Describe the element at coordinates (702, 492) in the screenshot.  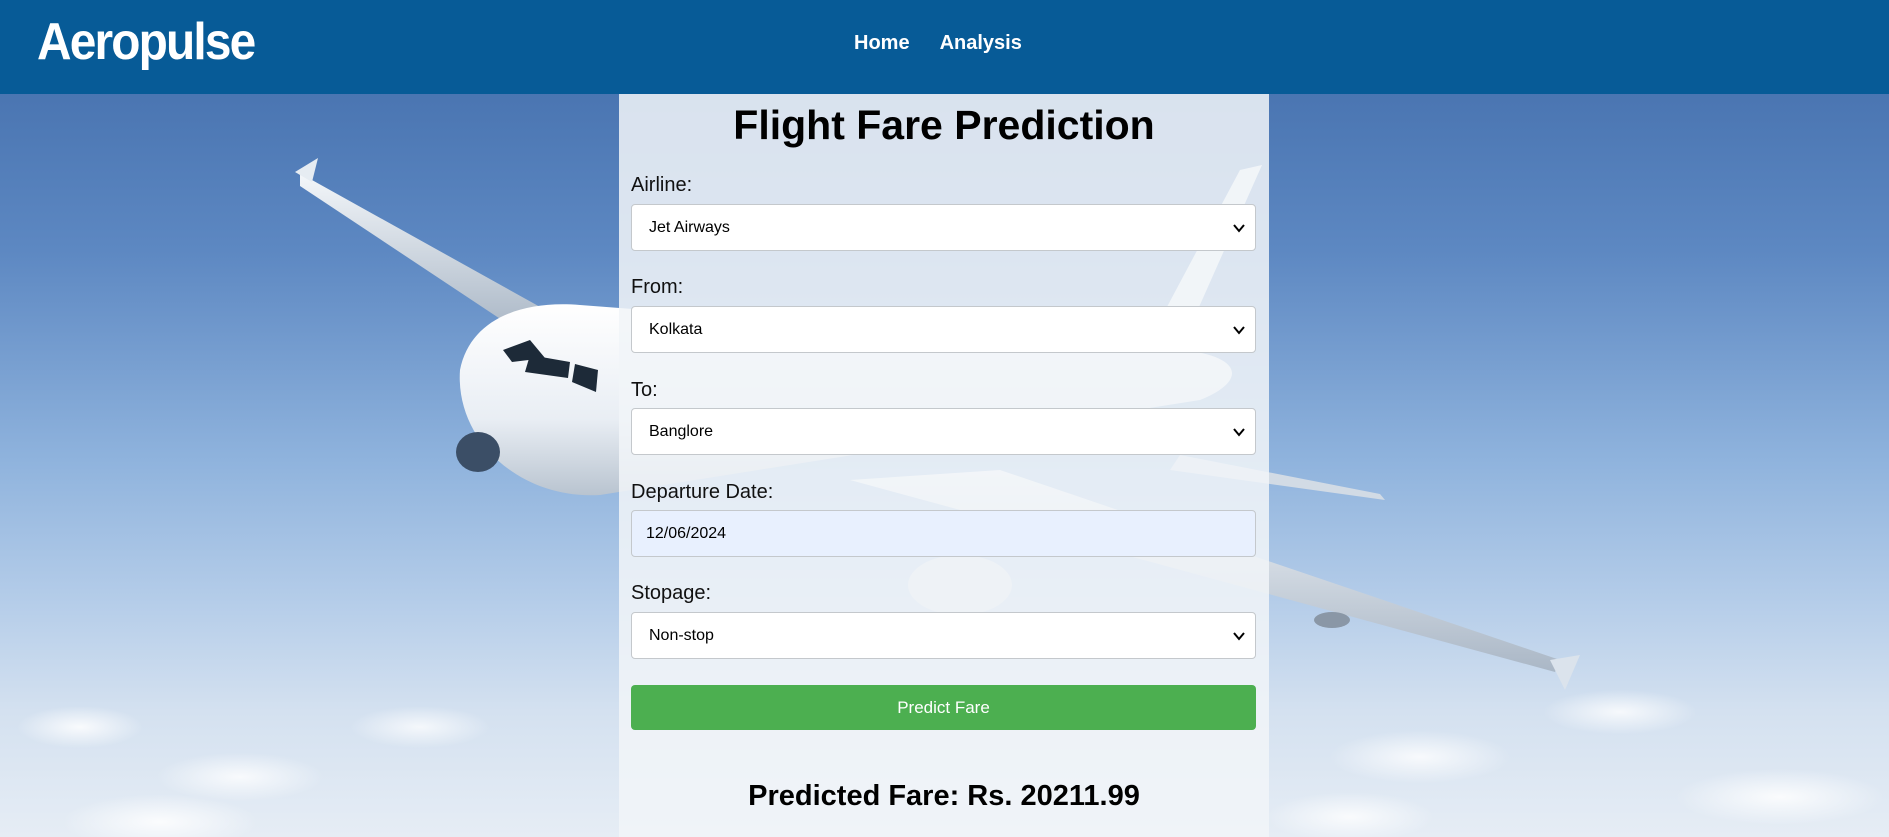
I see `departure-date-label: Departure Date:` at that location.